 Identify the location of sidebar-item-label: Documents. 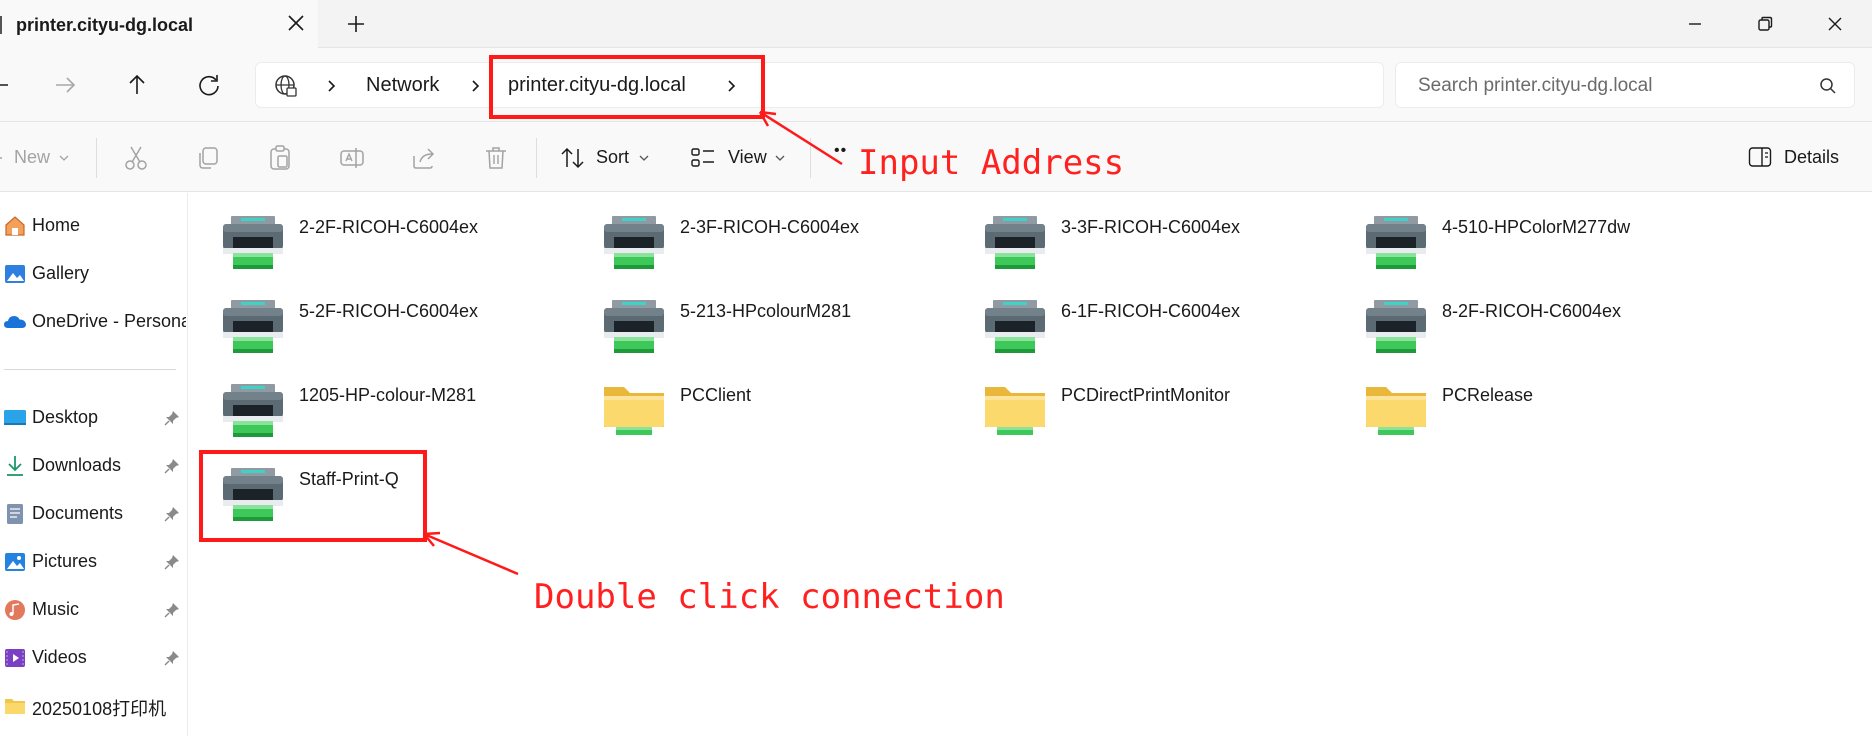
(78, 513).